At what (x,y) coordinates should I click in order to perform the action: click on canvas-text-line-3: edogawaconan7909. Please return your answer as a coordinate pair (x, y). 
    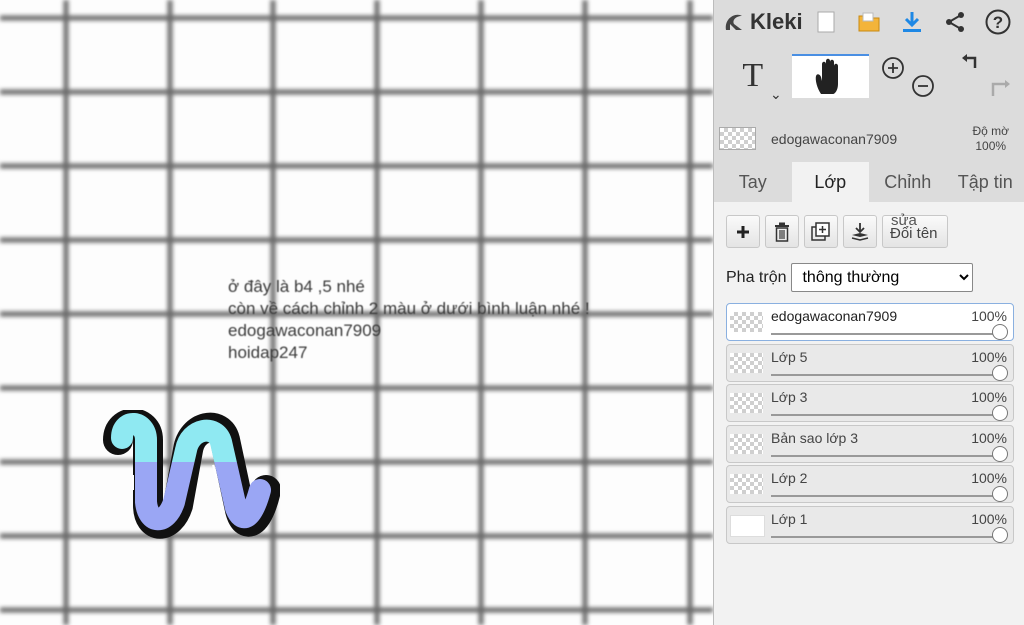
    Looking at the image, I should click on (305, 330).